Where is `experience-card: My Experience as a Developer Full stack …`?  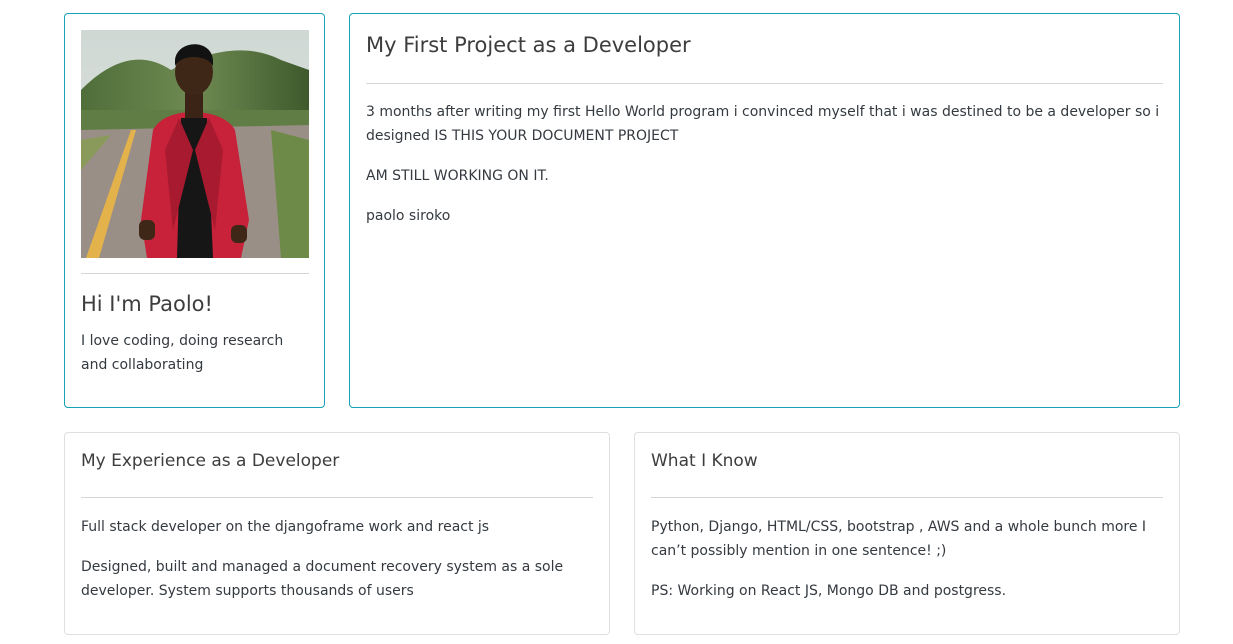
experience-card: My Experience as a Developer Full stack … is located at coordinates (337, 533).